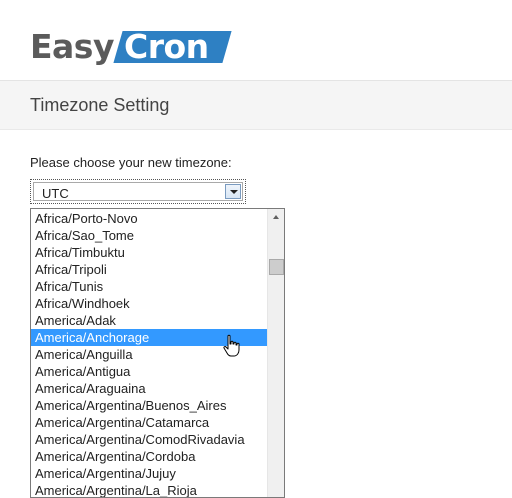 This screenshot has width=512, height=498. I want to click on scrollbar-thumb, so click(276, 267).